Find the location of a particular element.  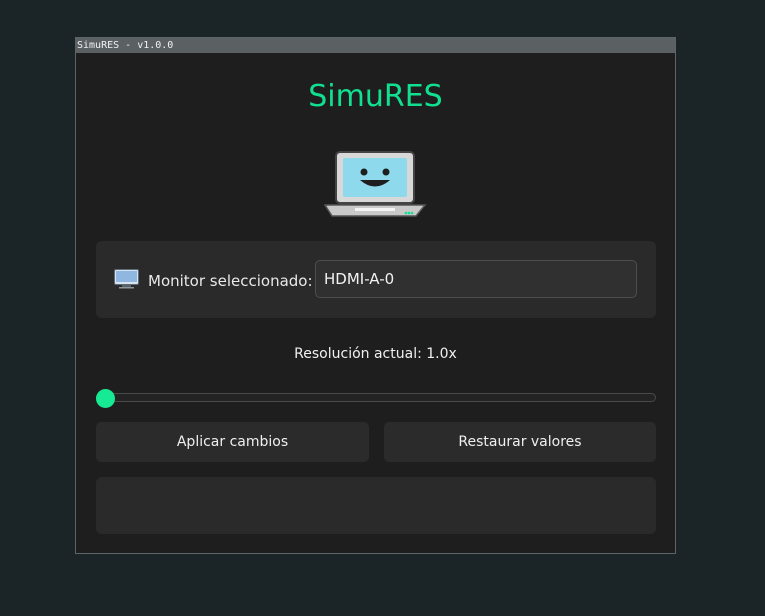

slider-track is located at coordinates (376, 397).